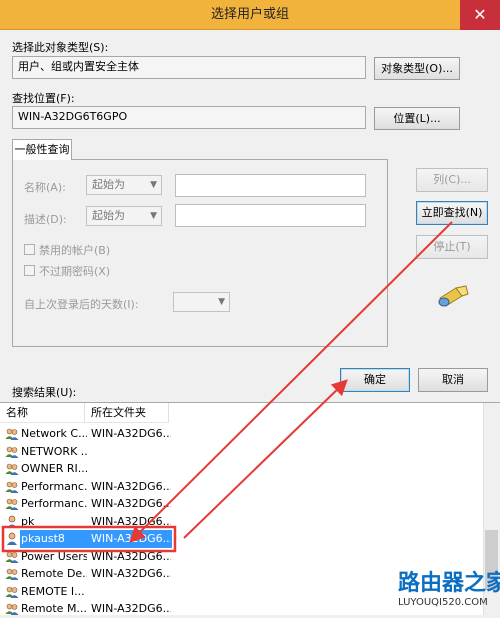 The height and width of the screenshot is (618, 500). I want to click on search-results-label: 搜索结果(U):, so click(44, 392).